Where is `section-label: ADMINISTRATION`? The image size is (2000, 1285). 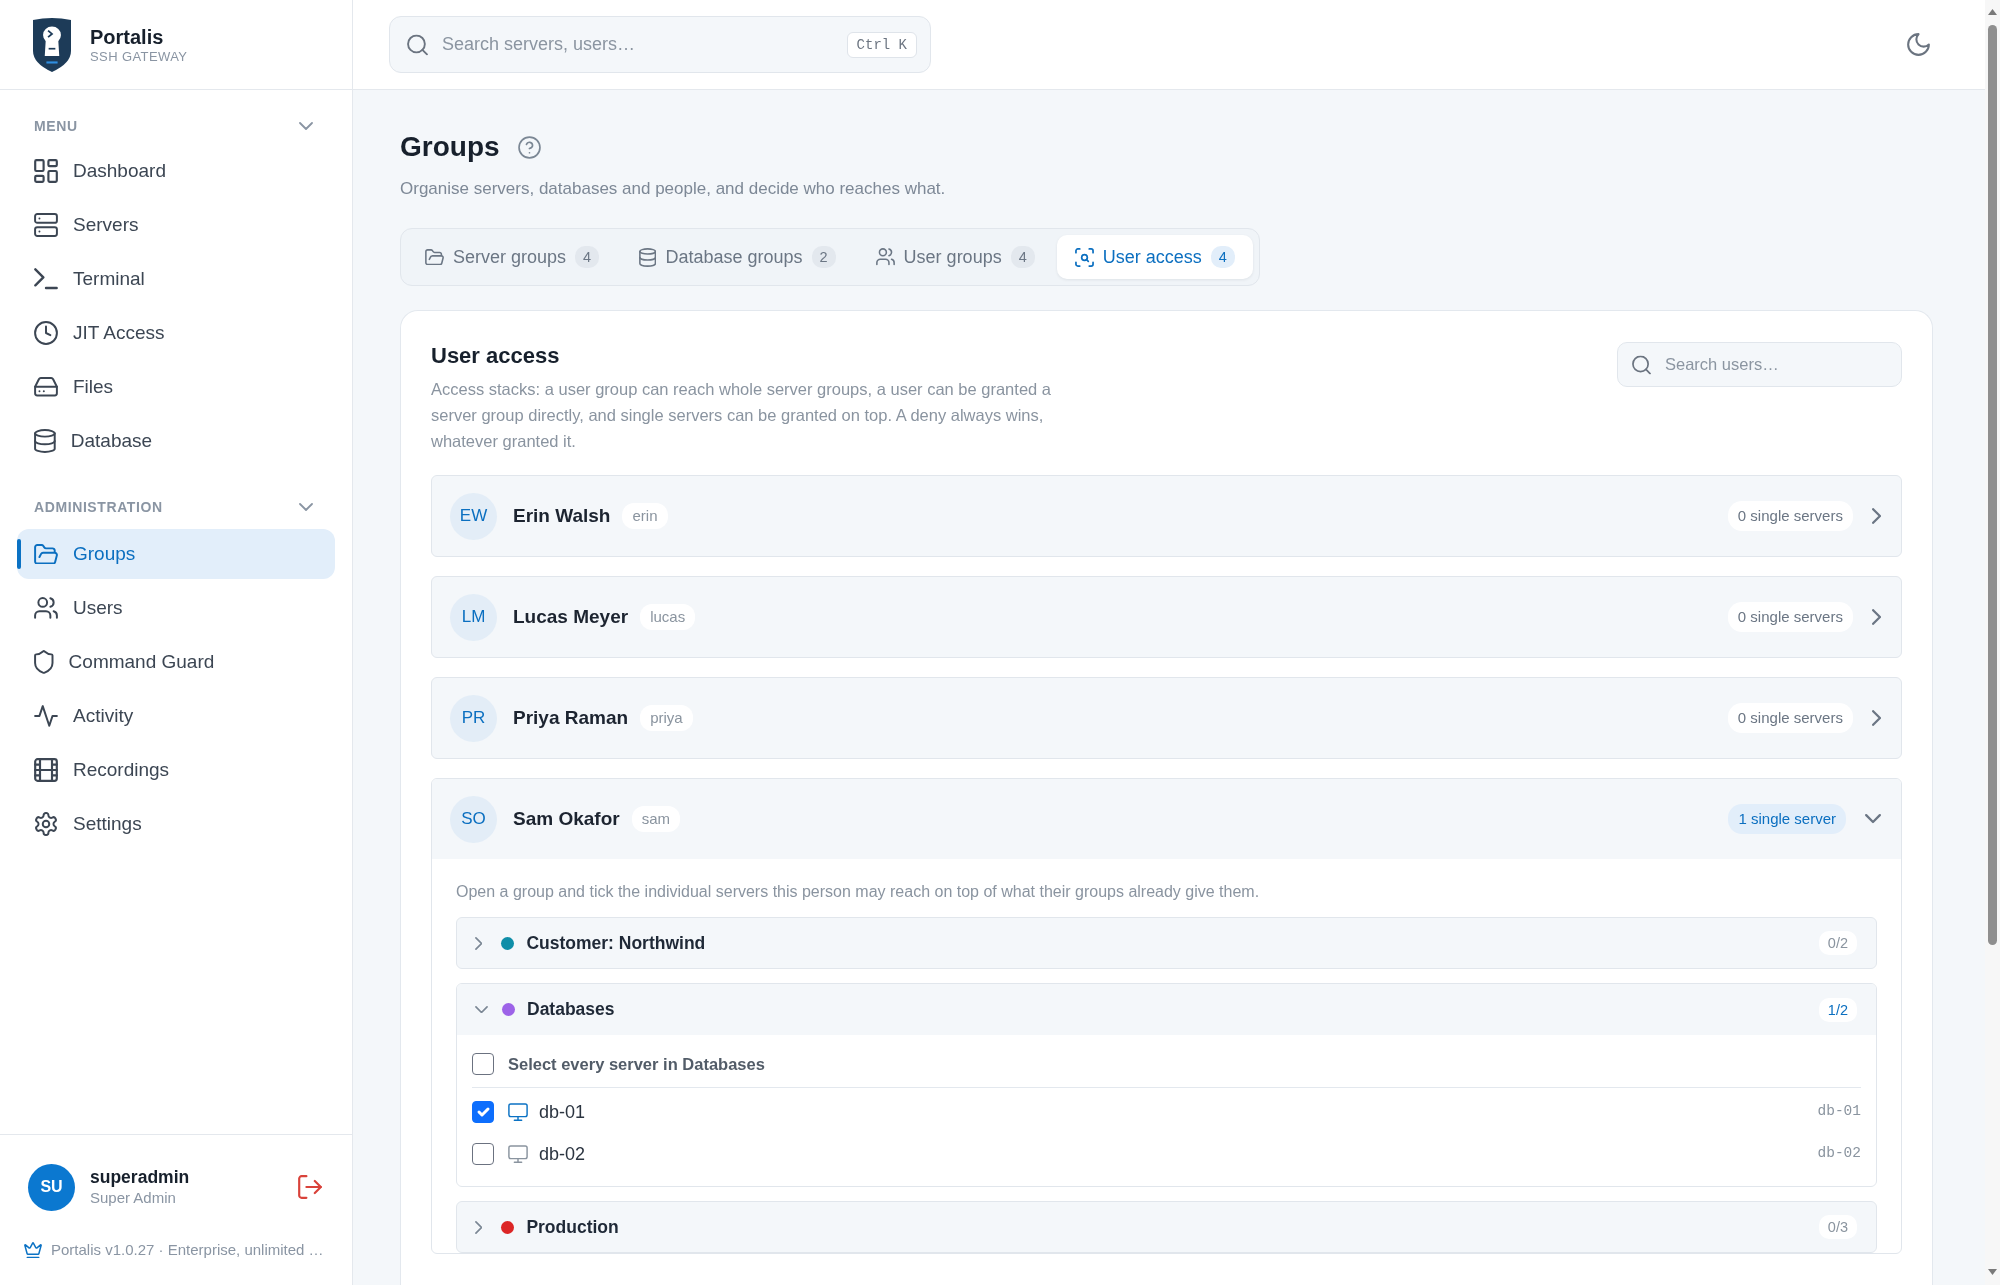 section-label: ADMINISTRATION is located at coordinates (98, 507).